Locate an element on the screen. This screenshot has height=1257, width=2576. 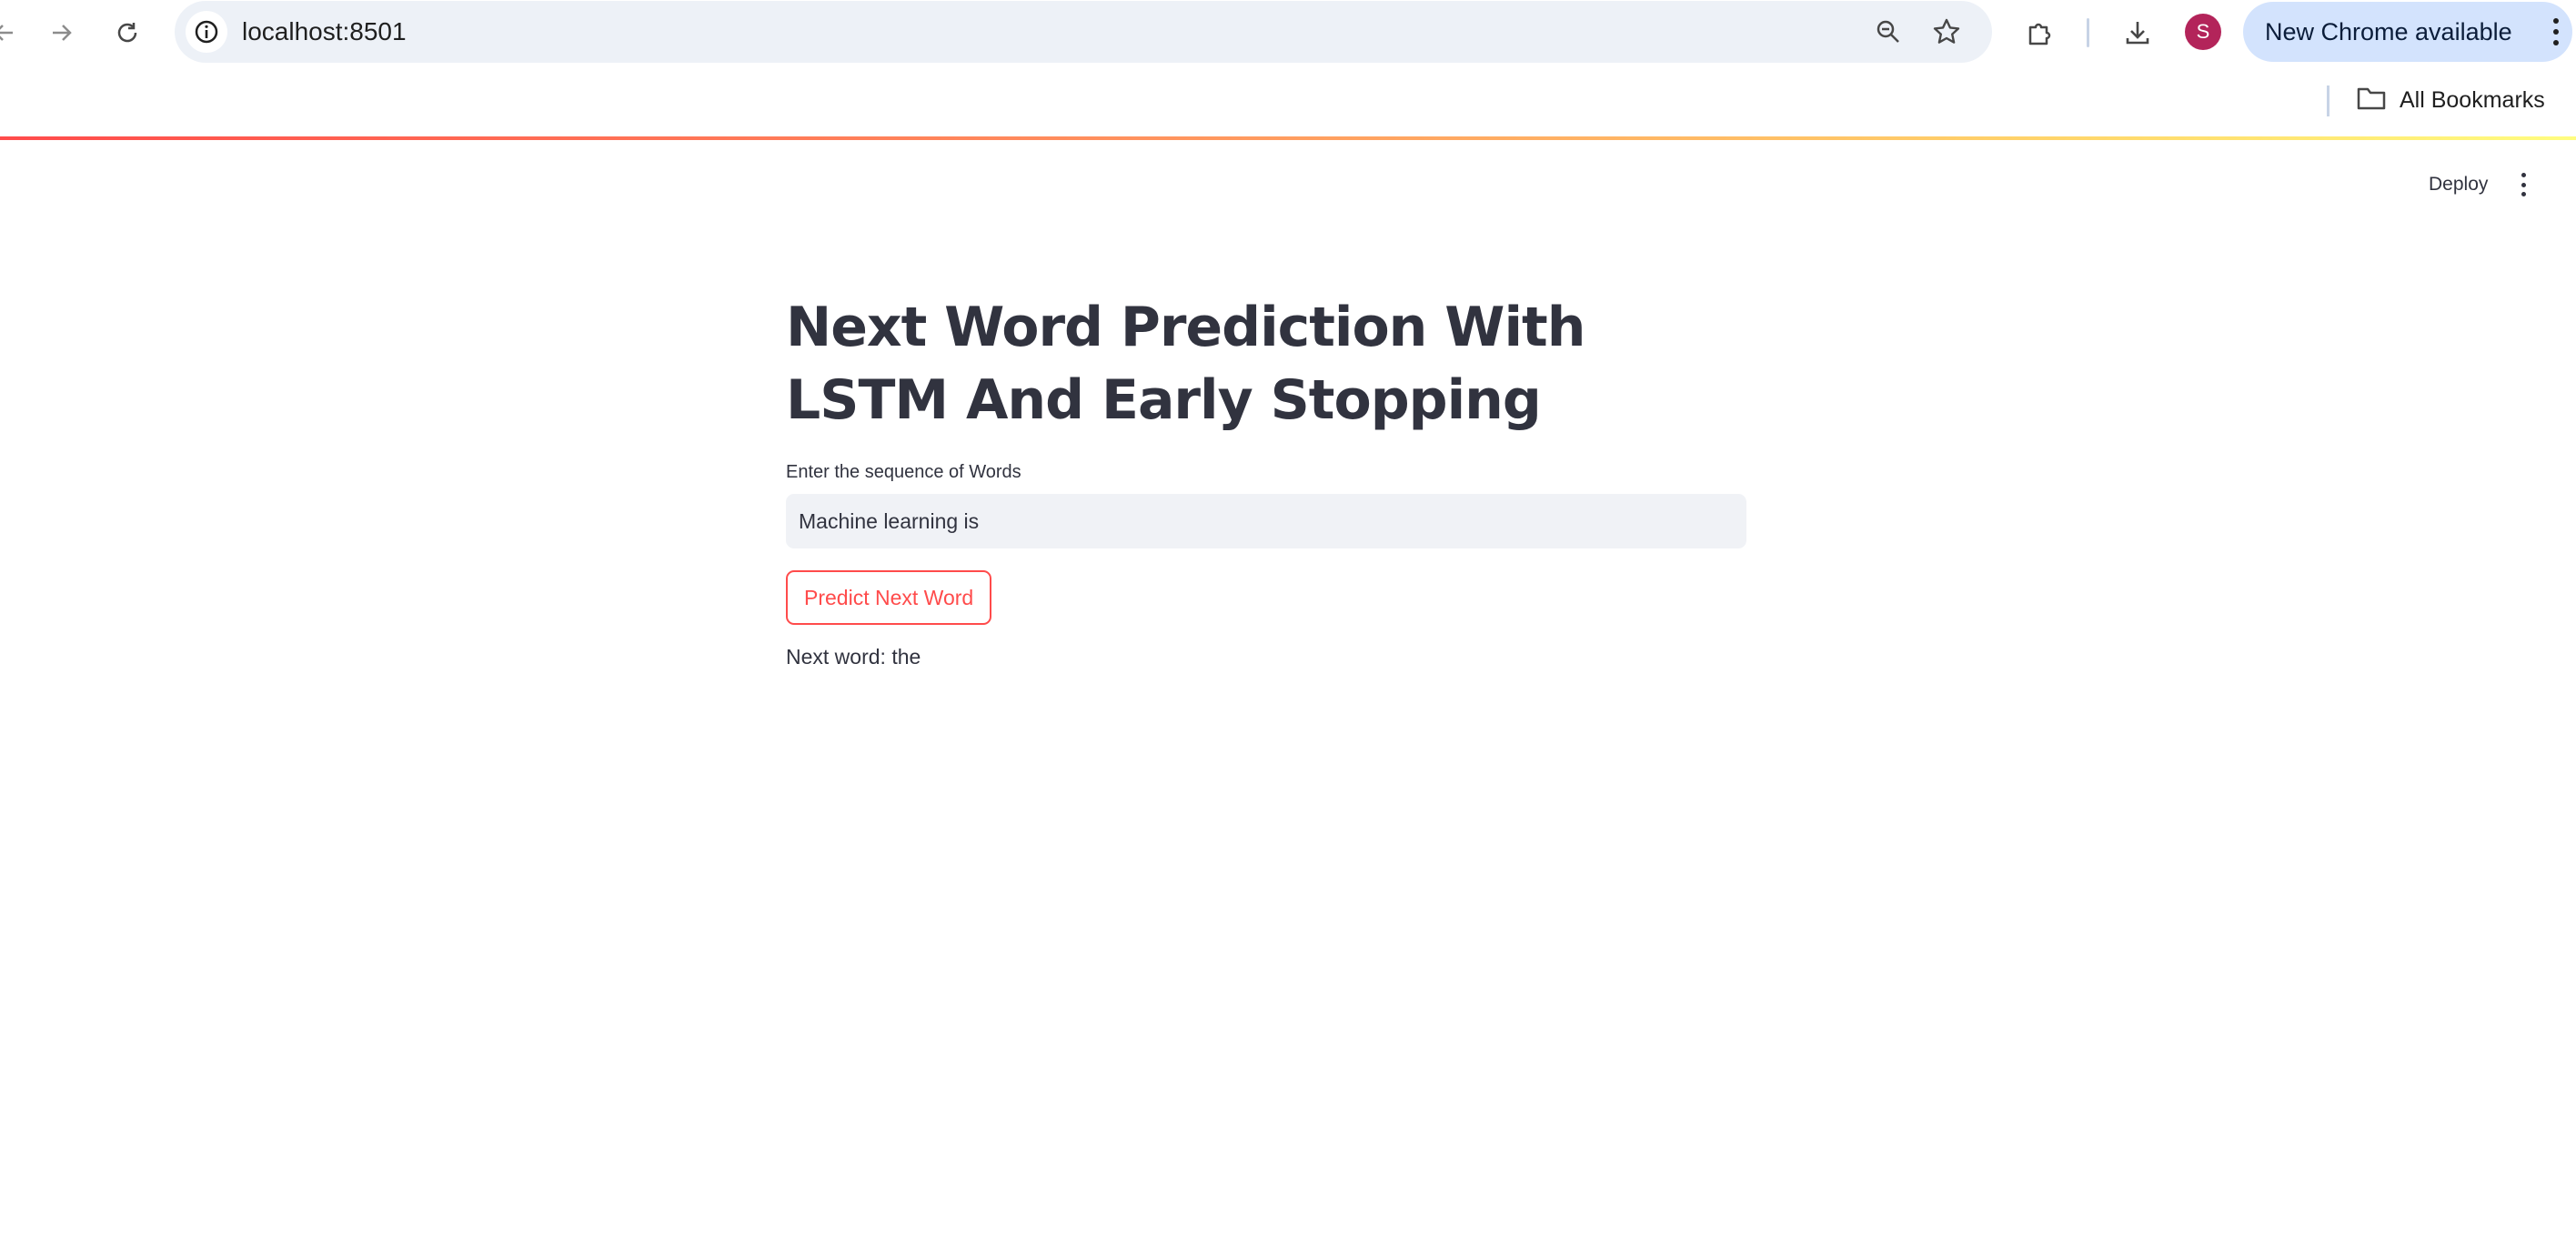
toolbar-divider is located at coordinates (2088, 32).